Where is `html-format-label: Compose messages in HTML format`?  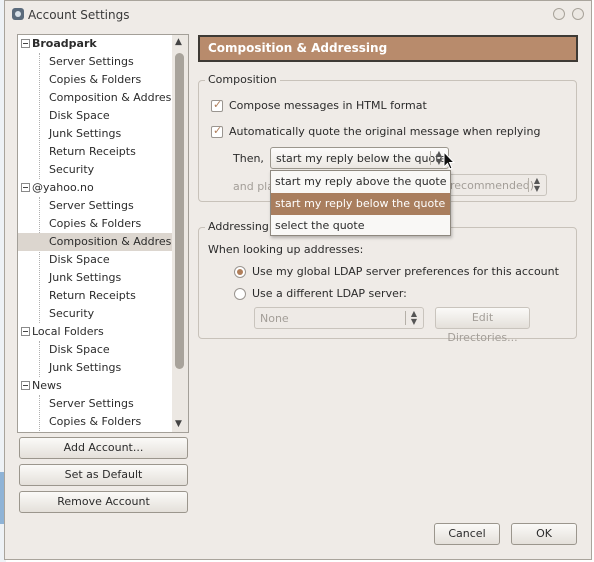 html-format-label: Compose messages in HTML format is located at coordinates (328, 105).